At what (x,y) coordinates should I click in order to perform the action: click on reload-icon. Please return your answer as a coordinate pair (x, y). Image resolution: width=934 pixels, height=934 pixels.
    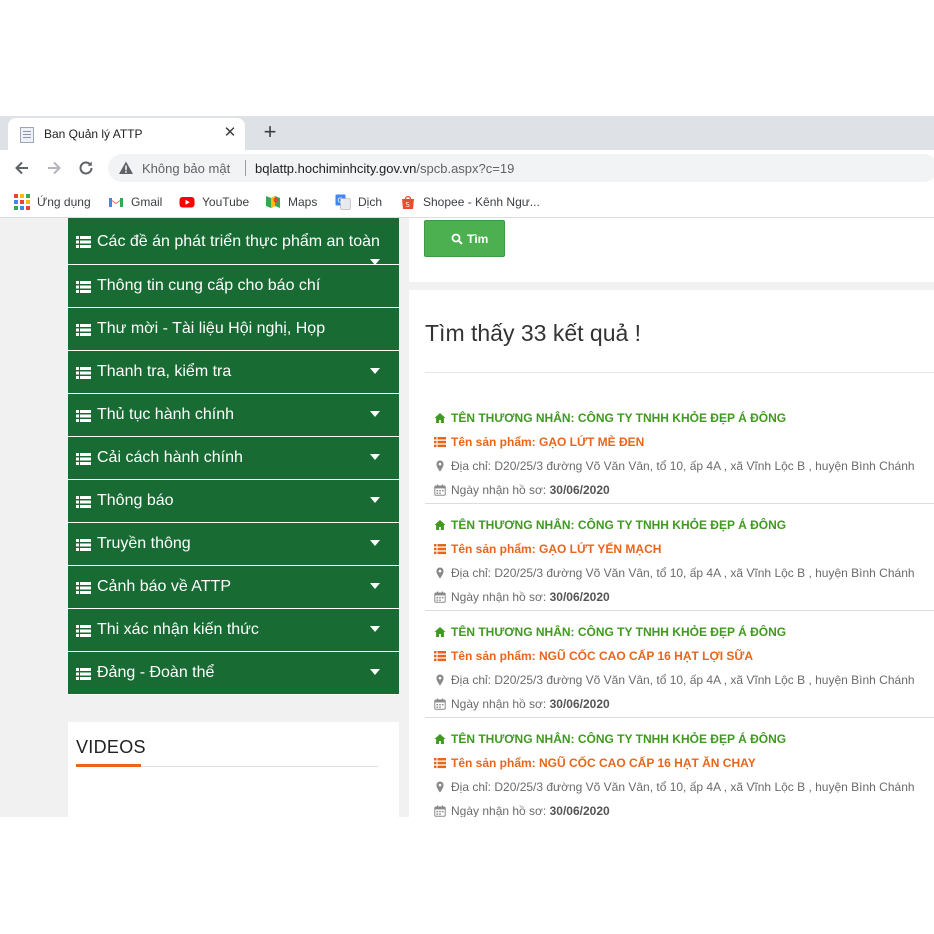
    Looking at the image, I should click on (86, 168).